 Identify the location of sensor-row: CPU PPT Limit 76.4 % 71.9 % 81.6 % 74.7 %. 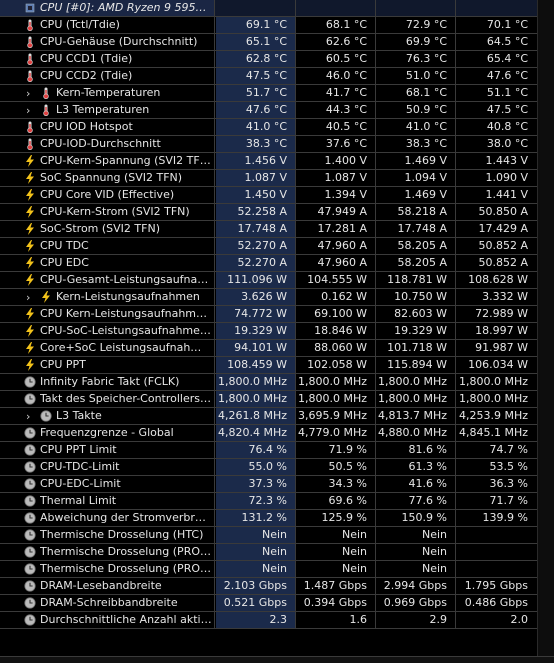
(277, 450).